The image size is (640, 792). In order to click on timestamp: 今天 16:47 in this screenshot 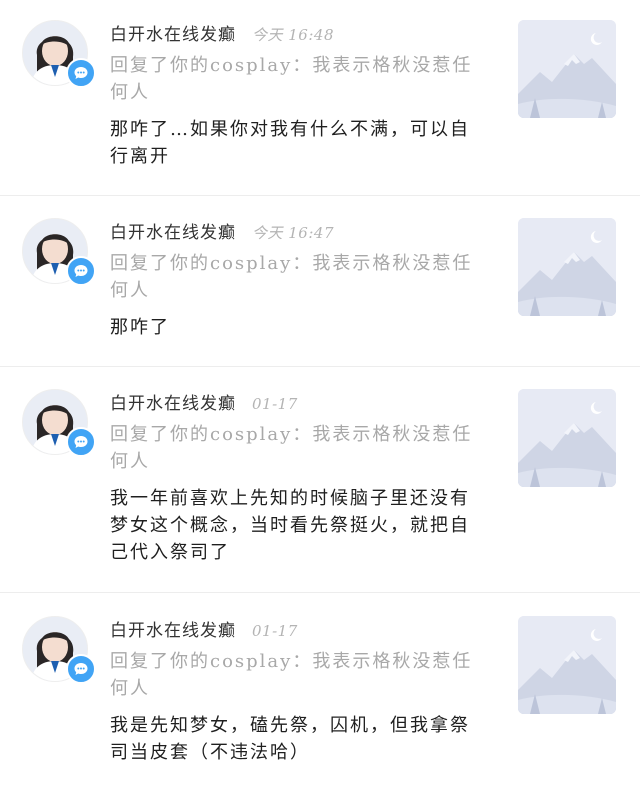, I will do `click(293, 233)`.